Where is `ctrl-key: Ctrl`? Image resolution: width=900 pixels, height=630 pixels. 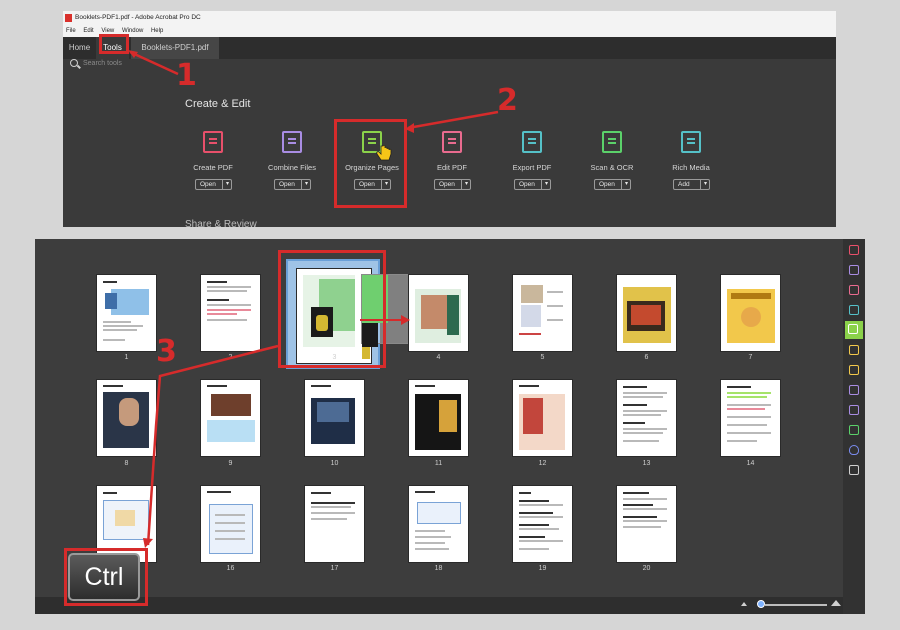
ctrl-key: Ctrl is located at coordinates (104, 577).